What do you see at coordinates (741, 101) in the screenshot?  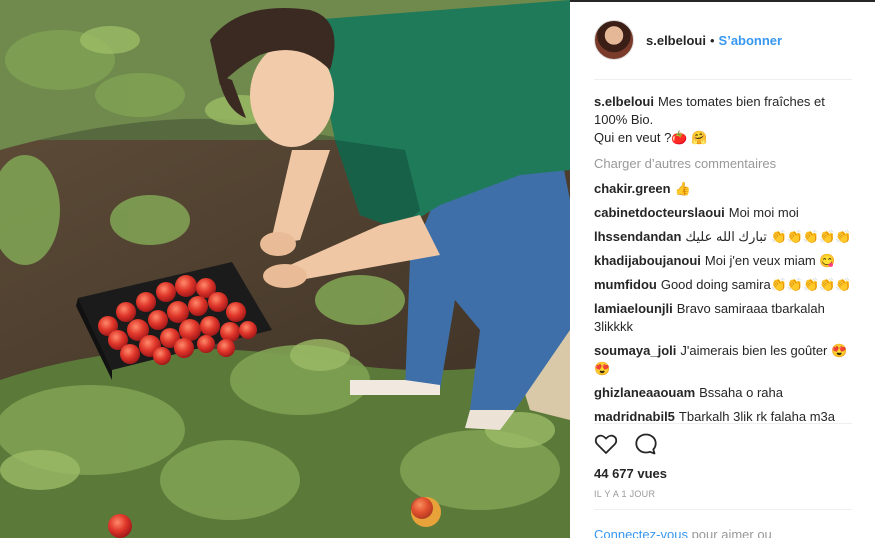 I see `caption-line-1: Mes tomates bien fraîches et` at bounding box center [741, 101].